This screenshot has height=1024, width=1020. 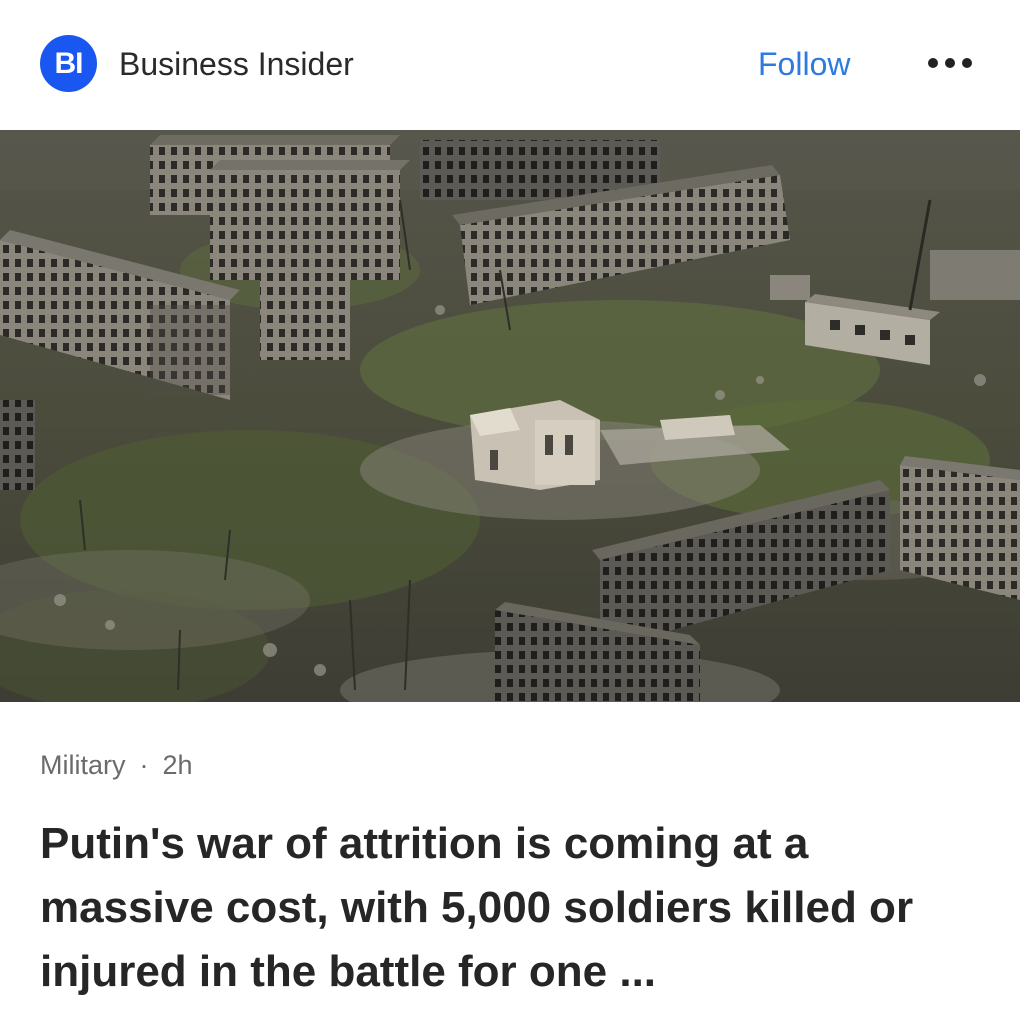 I want to click on publisher-name: Business Insider, so click(x=236, y=64).